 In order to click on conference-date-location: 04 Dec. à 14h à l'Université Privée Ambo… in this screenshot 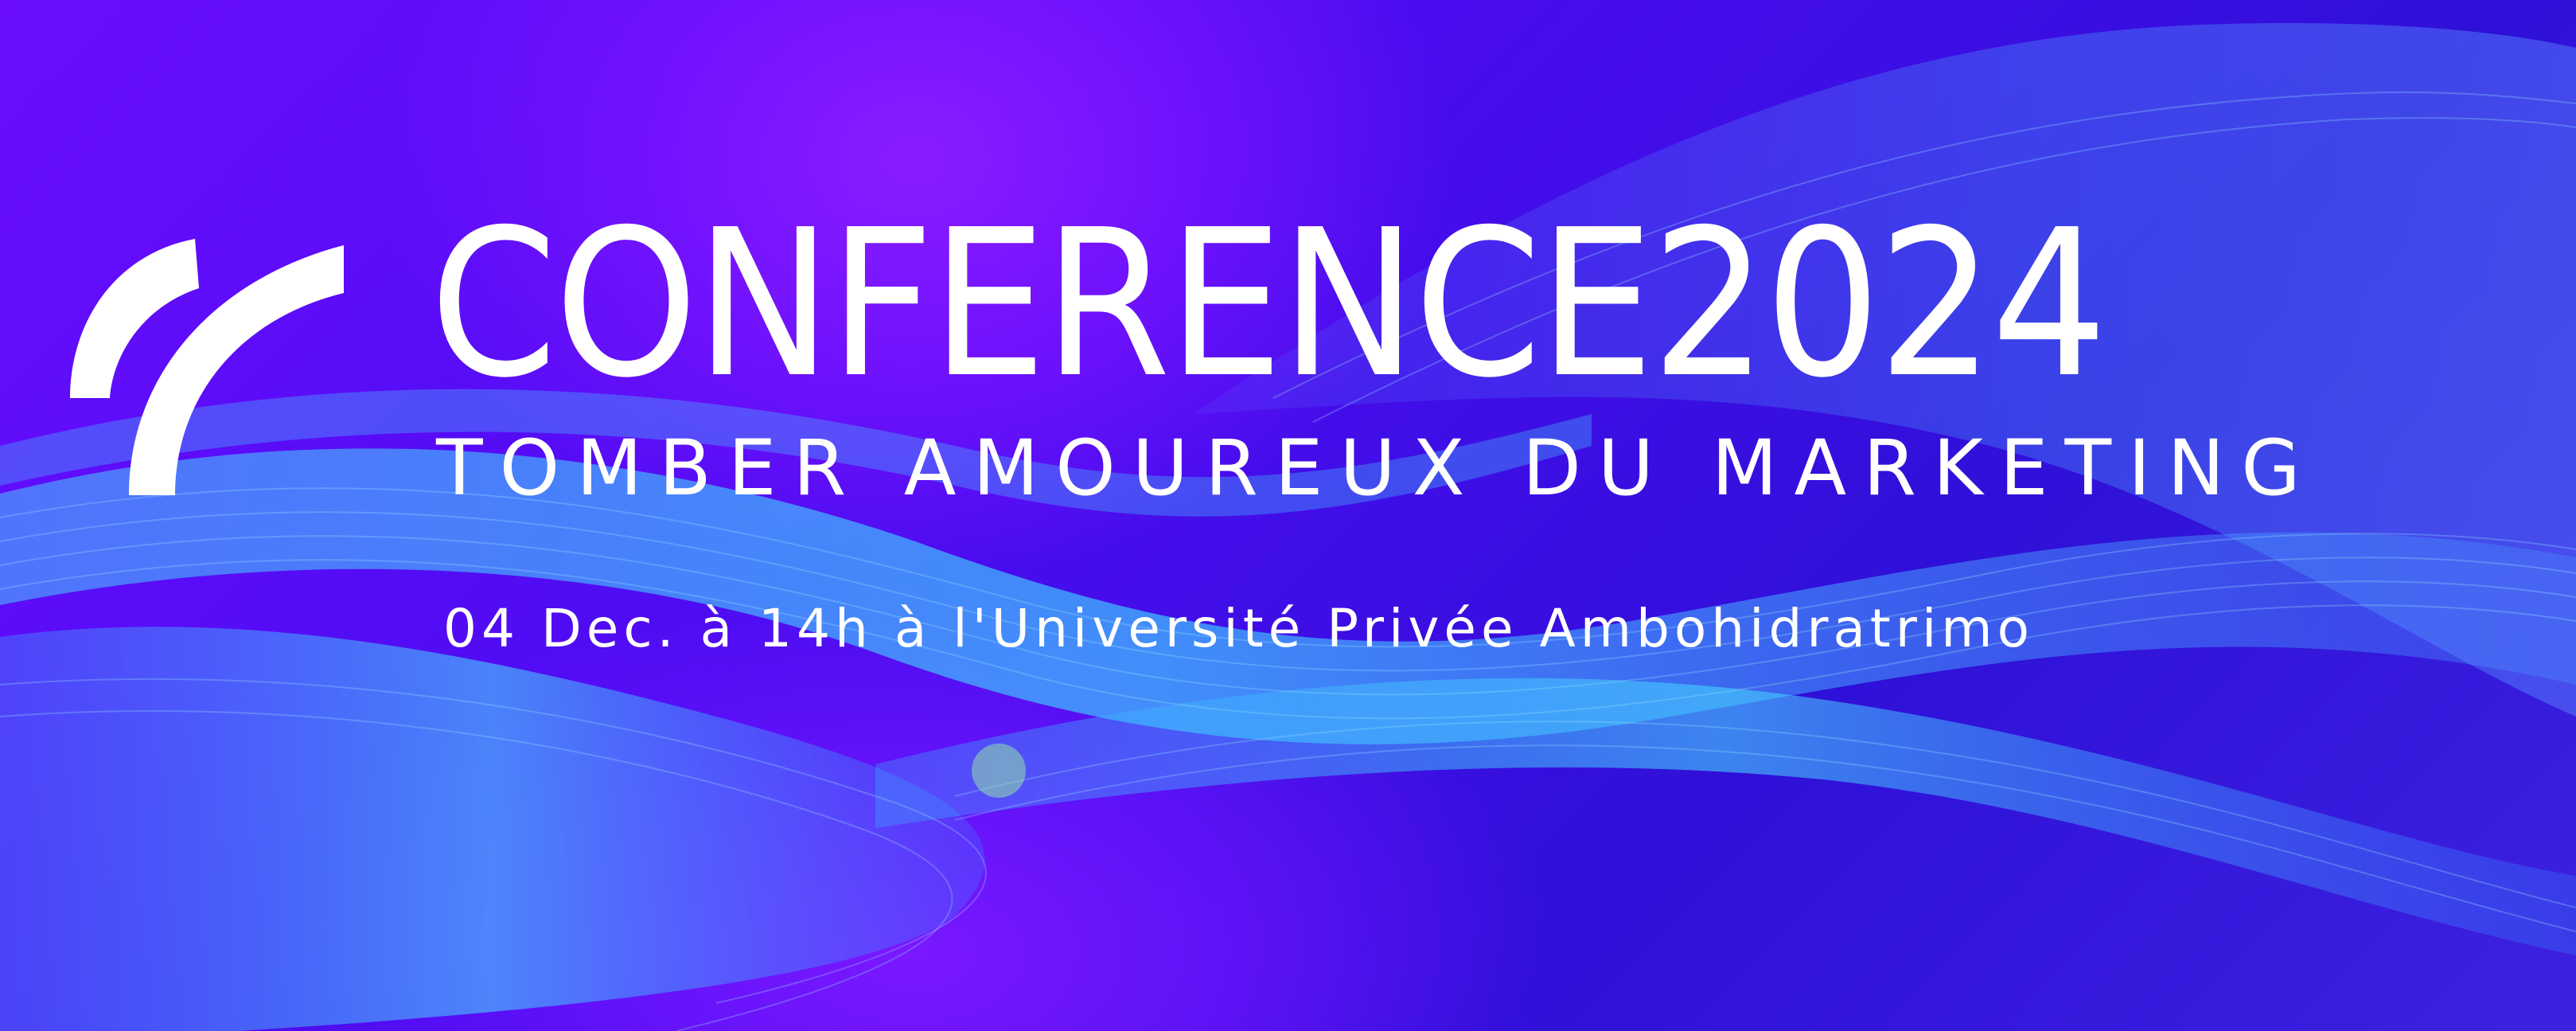, I will do `click(1238, 628)`.